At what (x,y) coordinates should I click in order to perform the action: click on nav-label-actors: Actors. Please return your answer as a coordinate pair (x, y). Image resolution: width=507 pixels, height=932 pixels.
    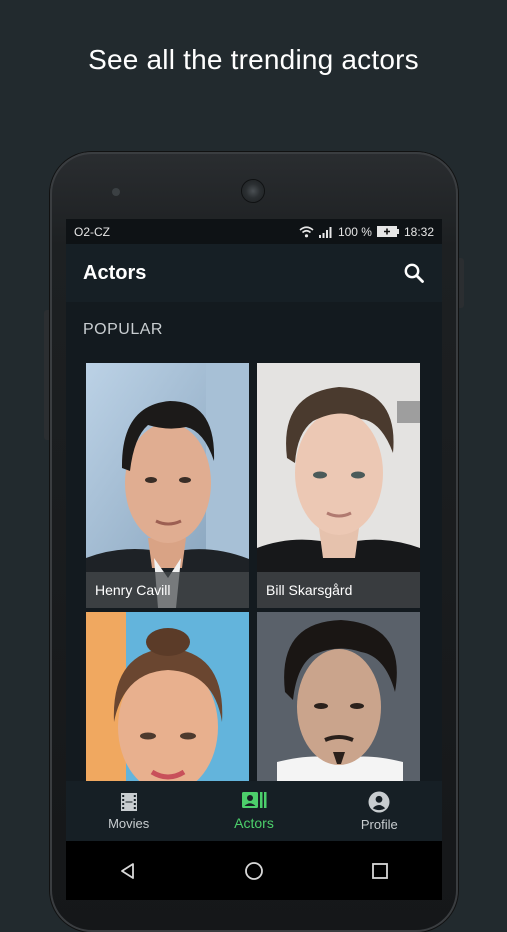
    Looking at the image, I should click on (254, 823).